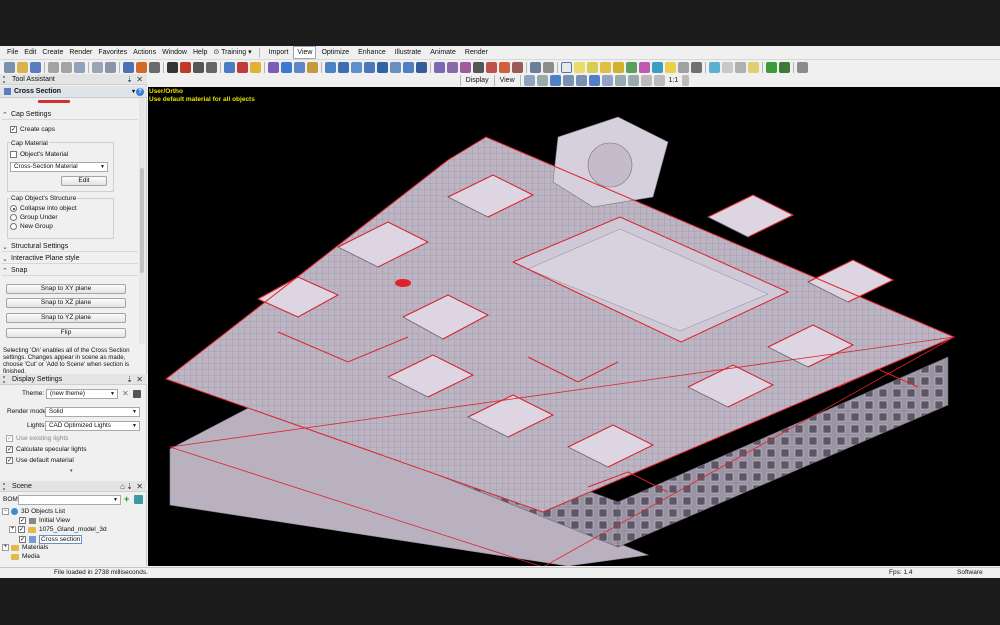  I want to click on pin-icon, so click(740, 67).